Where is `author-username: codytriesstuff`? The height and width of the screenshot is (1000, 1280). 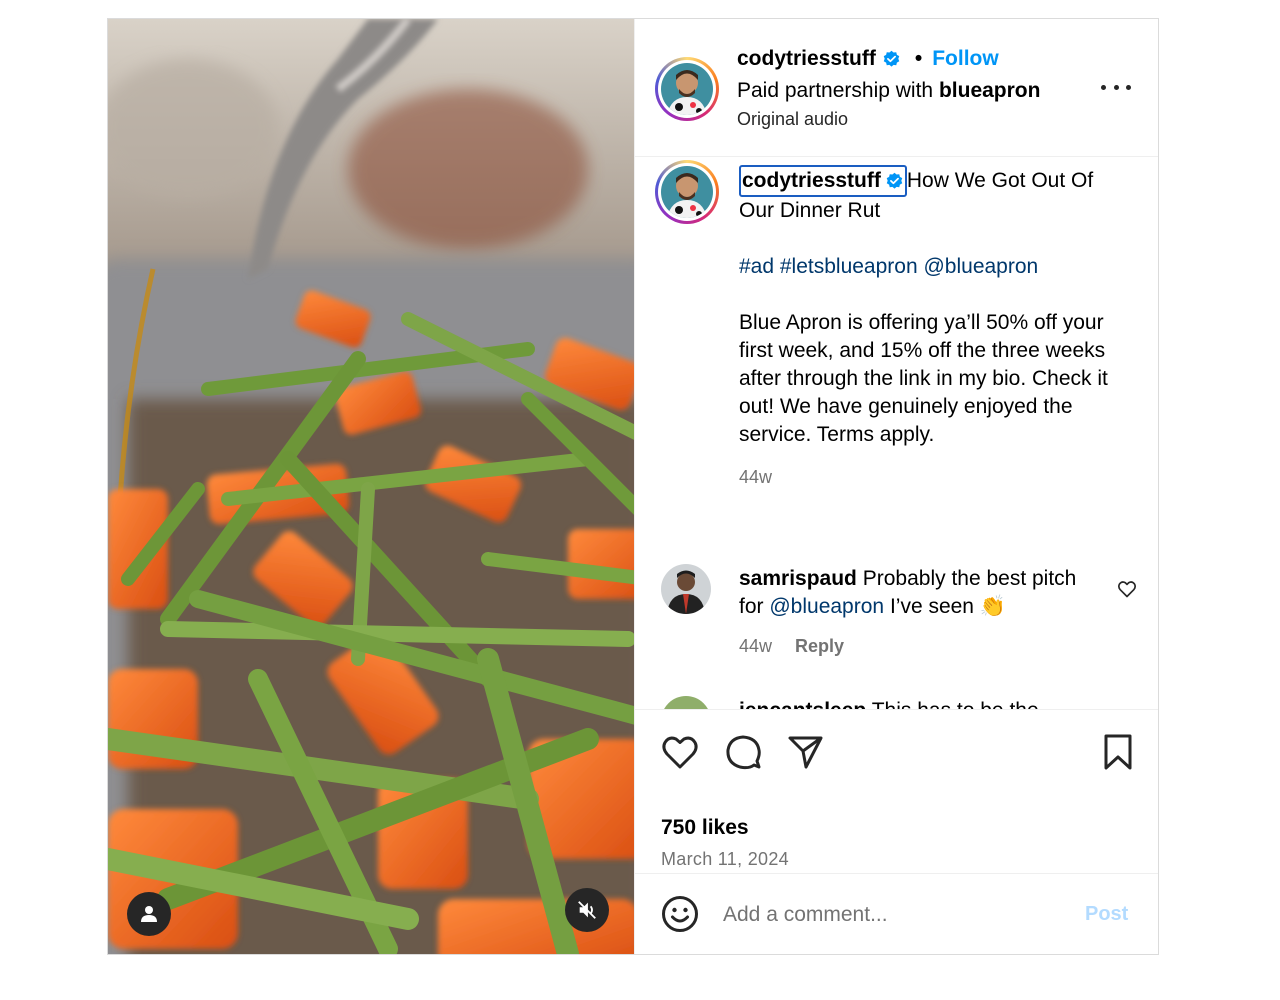 author-username: codytriesstuff is located at coordinates (806, 59).